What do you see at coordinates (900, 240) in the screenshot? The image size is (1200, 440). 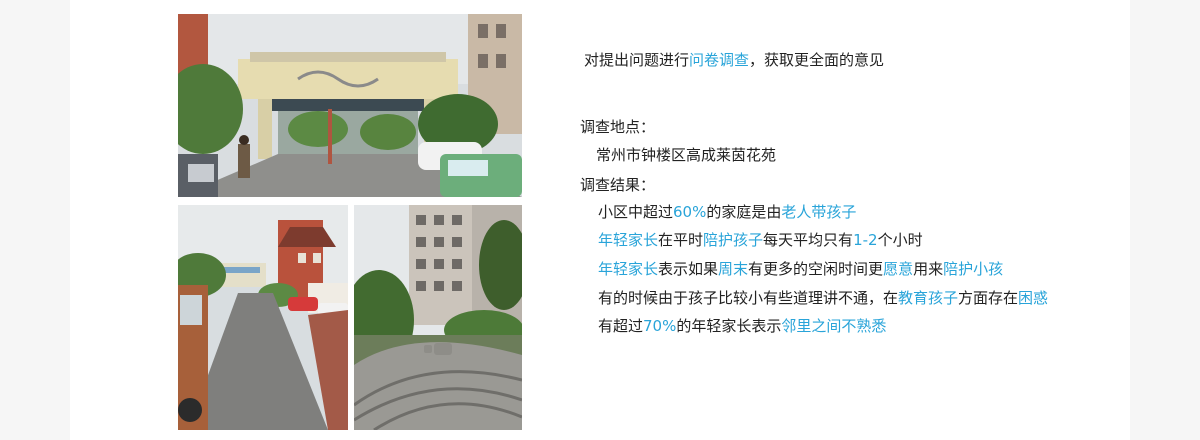 I see `result-text: 个小时` at bounding box center [900, 240].